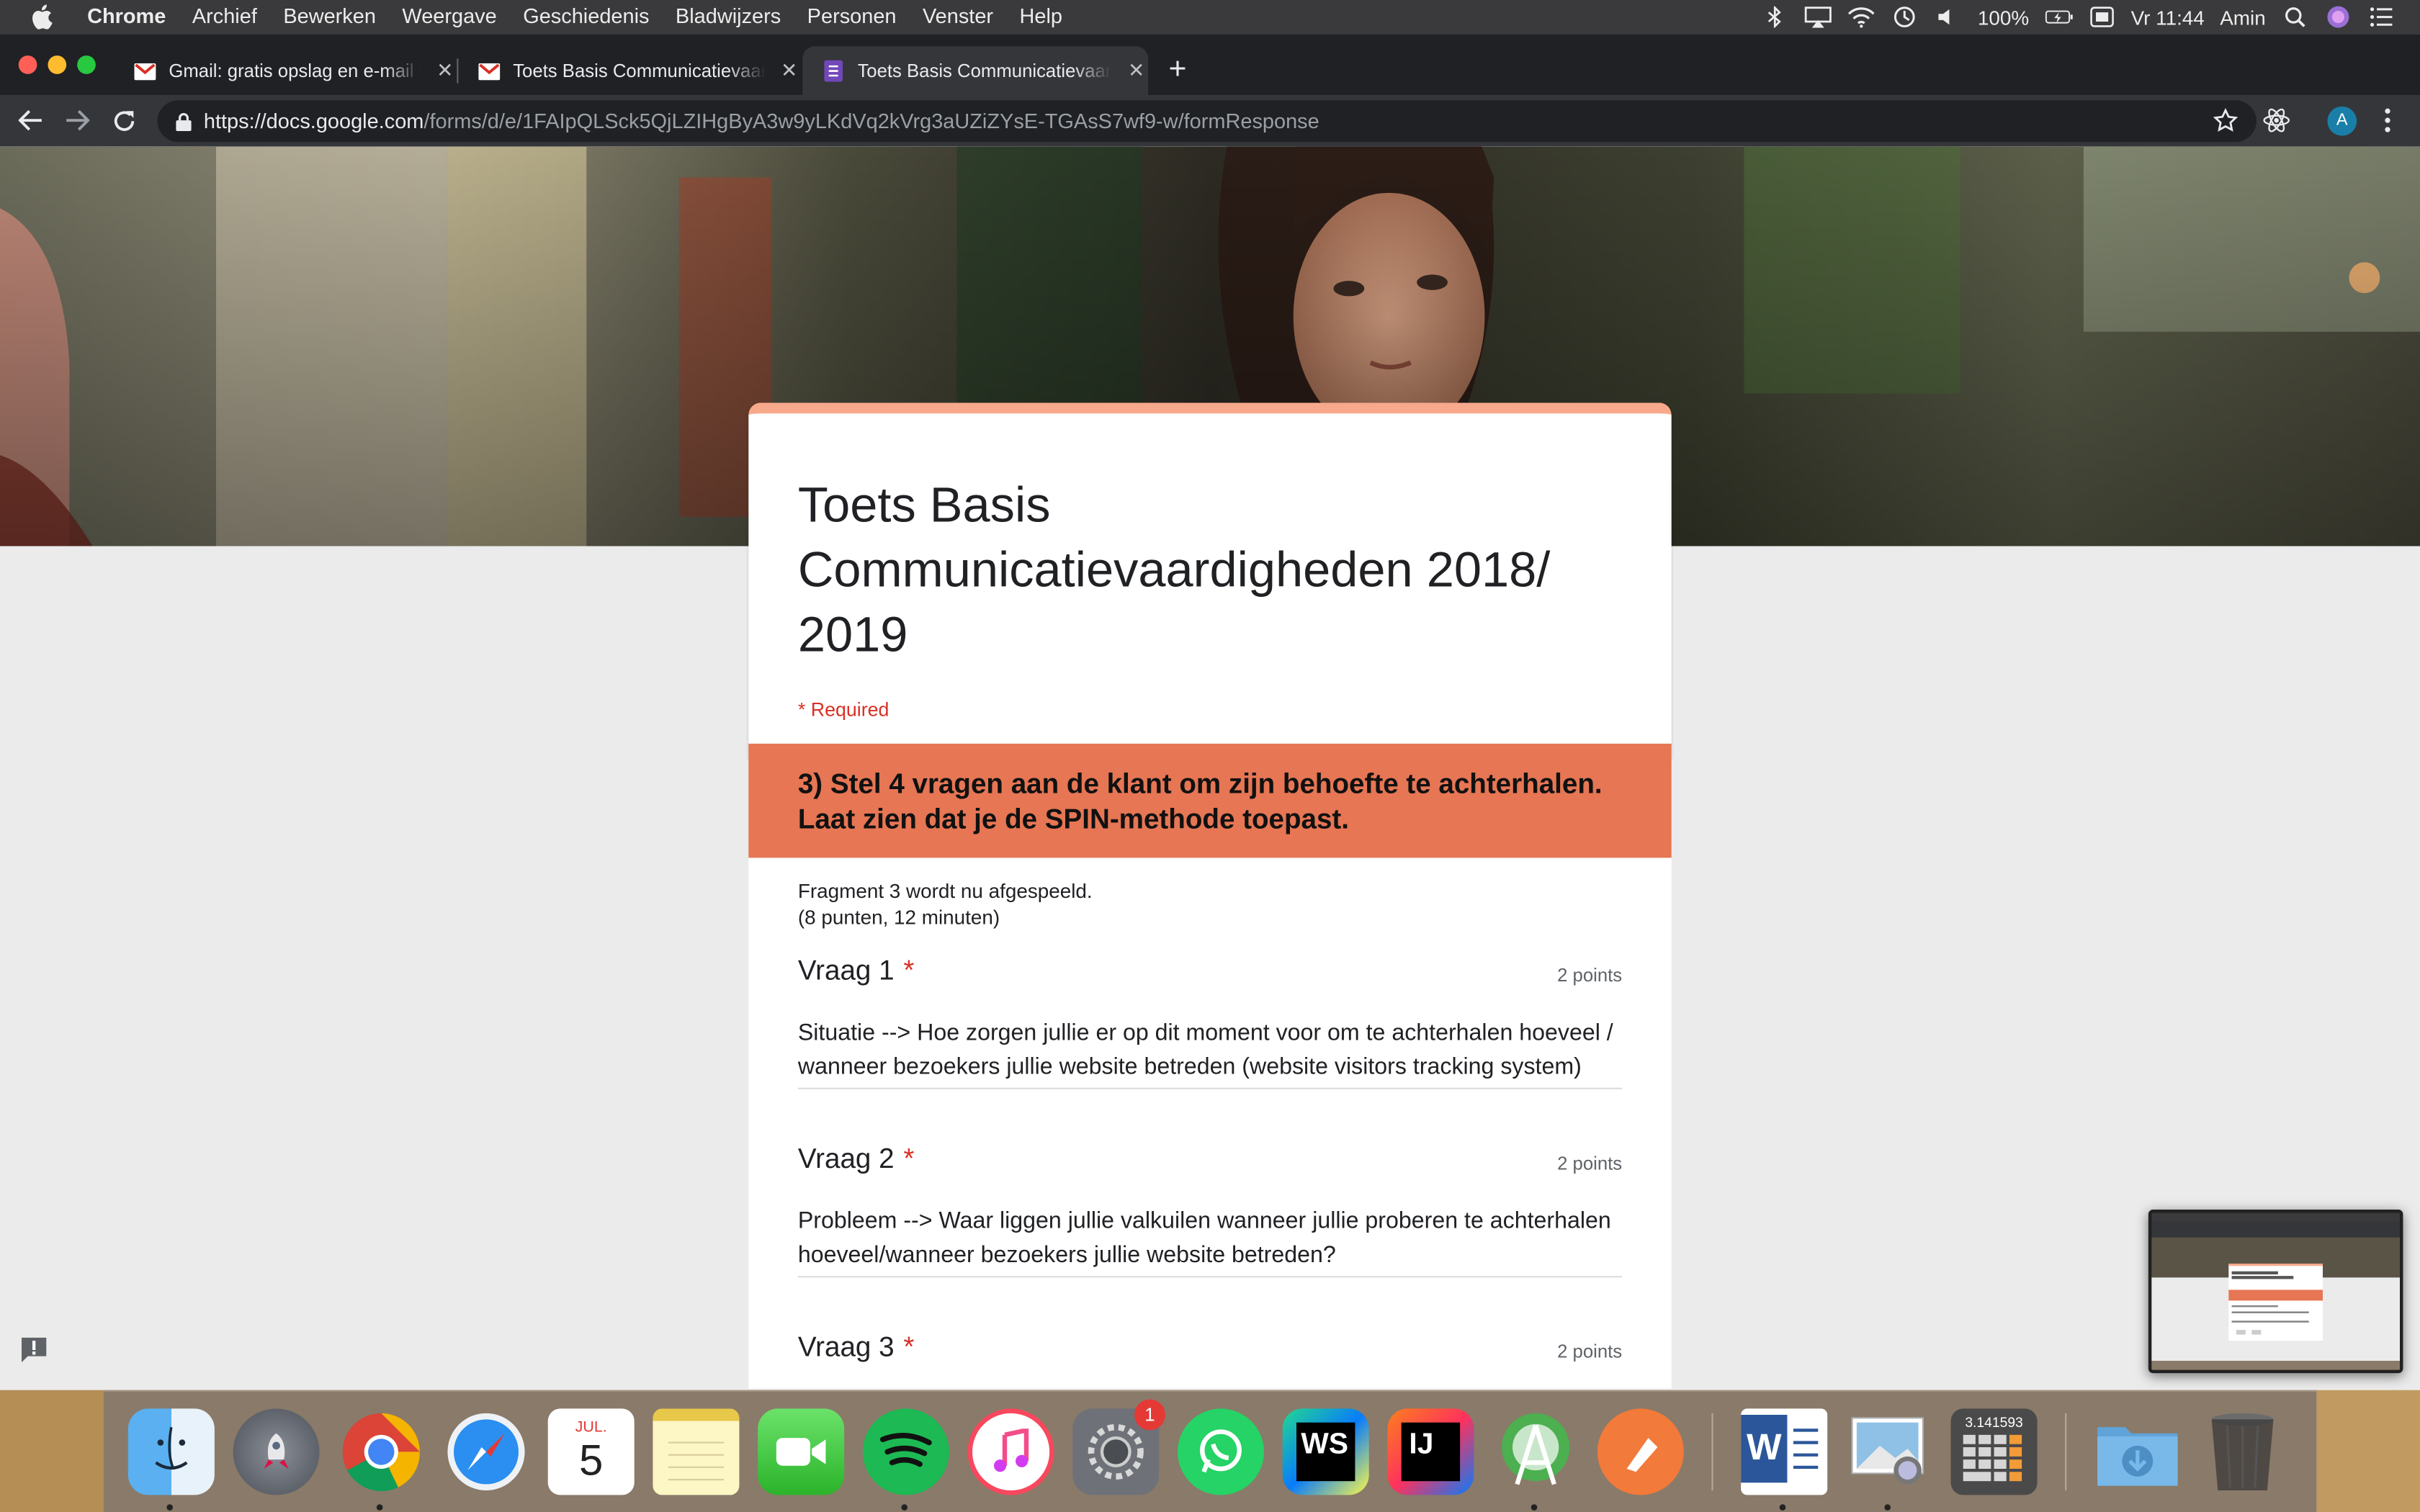 This screenshot has width=2420, height=1512. What do you see at coordinates (171, 1459) in the screenshot?
I see `finder-icon` at bounding box center [171, 1459].